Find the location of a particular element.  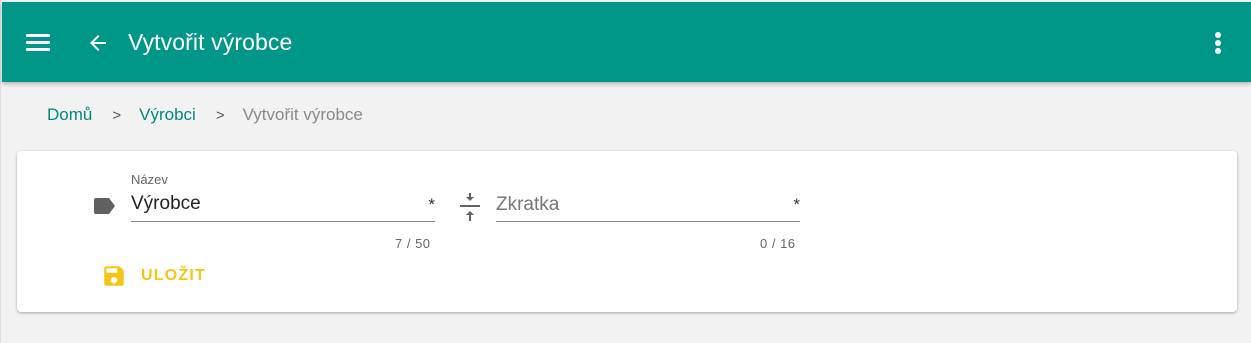

abbreviation-field-placeholder: Zkratka is located at coordinates (527, 205).